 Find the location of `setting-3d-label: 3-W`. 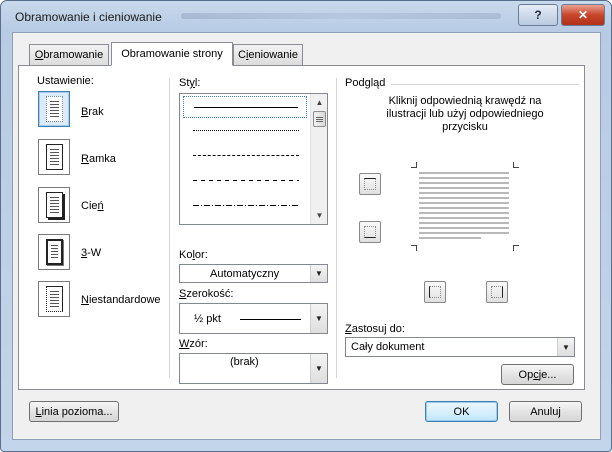

setting-3d-label: 3-W is located at coordinates (91, 253).